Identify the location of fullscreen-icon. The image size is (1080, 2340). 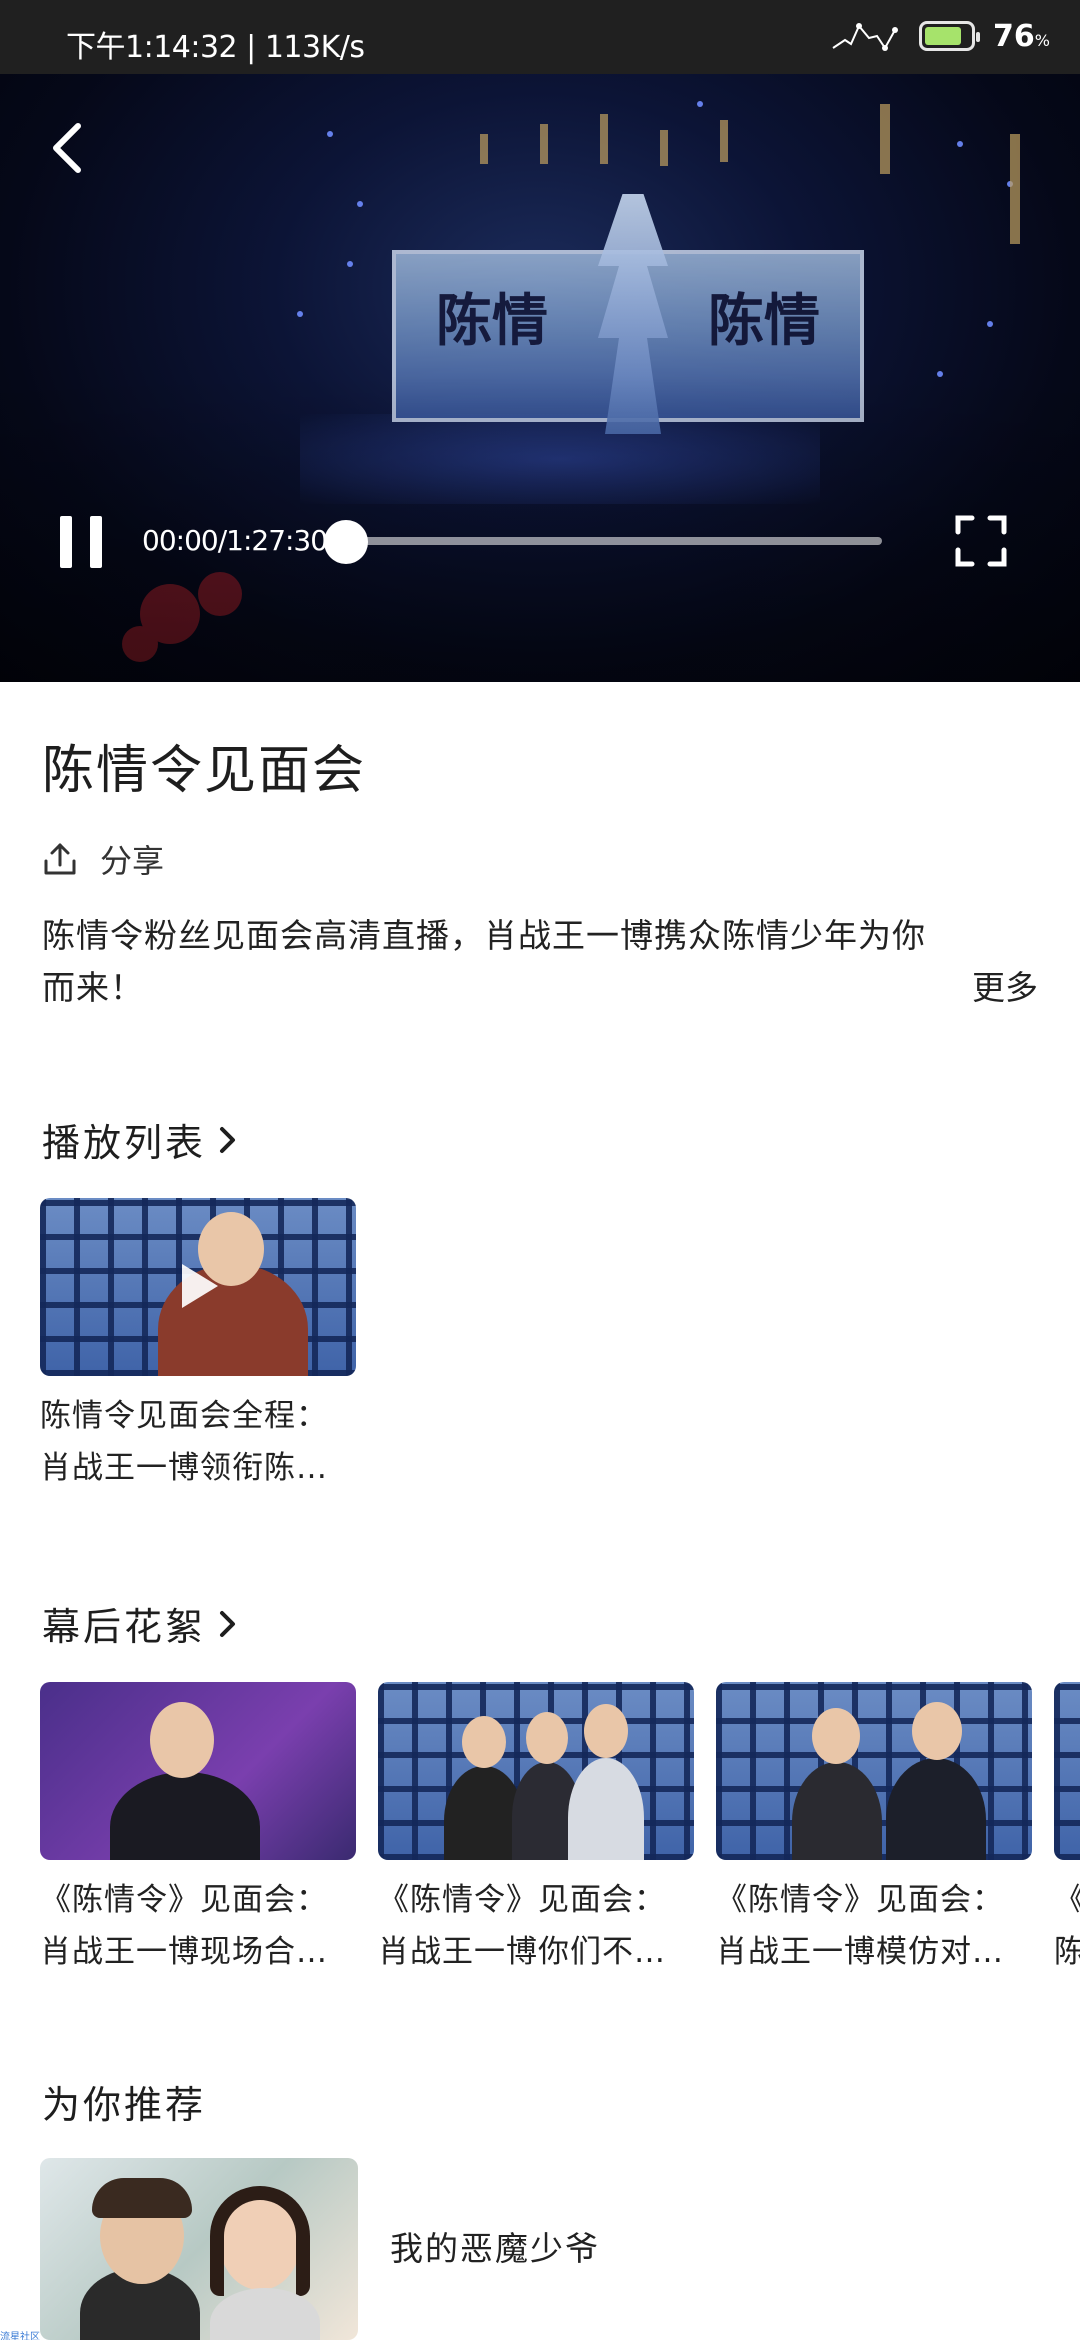
(981, 541).